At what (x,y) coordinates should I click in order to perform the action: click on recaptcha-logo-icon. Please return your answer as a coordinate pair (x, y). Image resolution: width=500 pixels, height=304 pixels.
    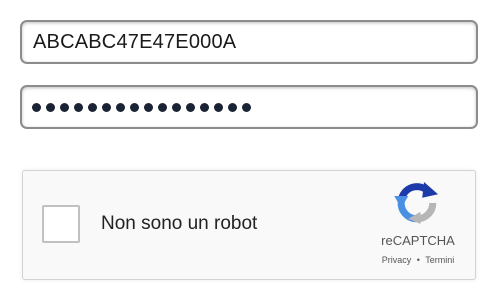
    Looking at the image, I should click on (416, 203).